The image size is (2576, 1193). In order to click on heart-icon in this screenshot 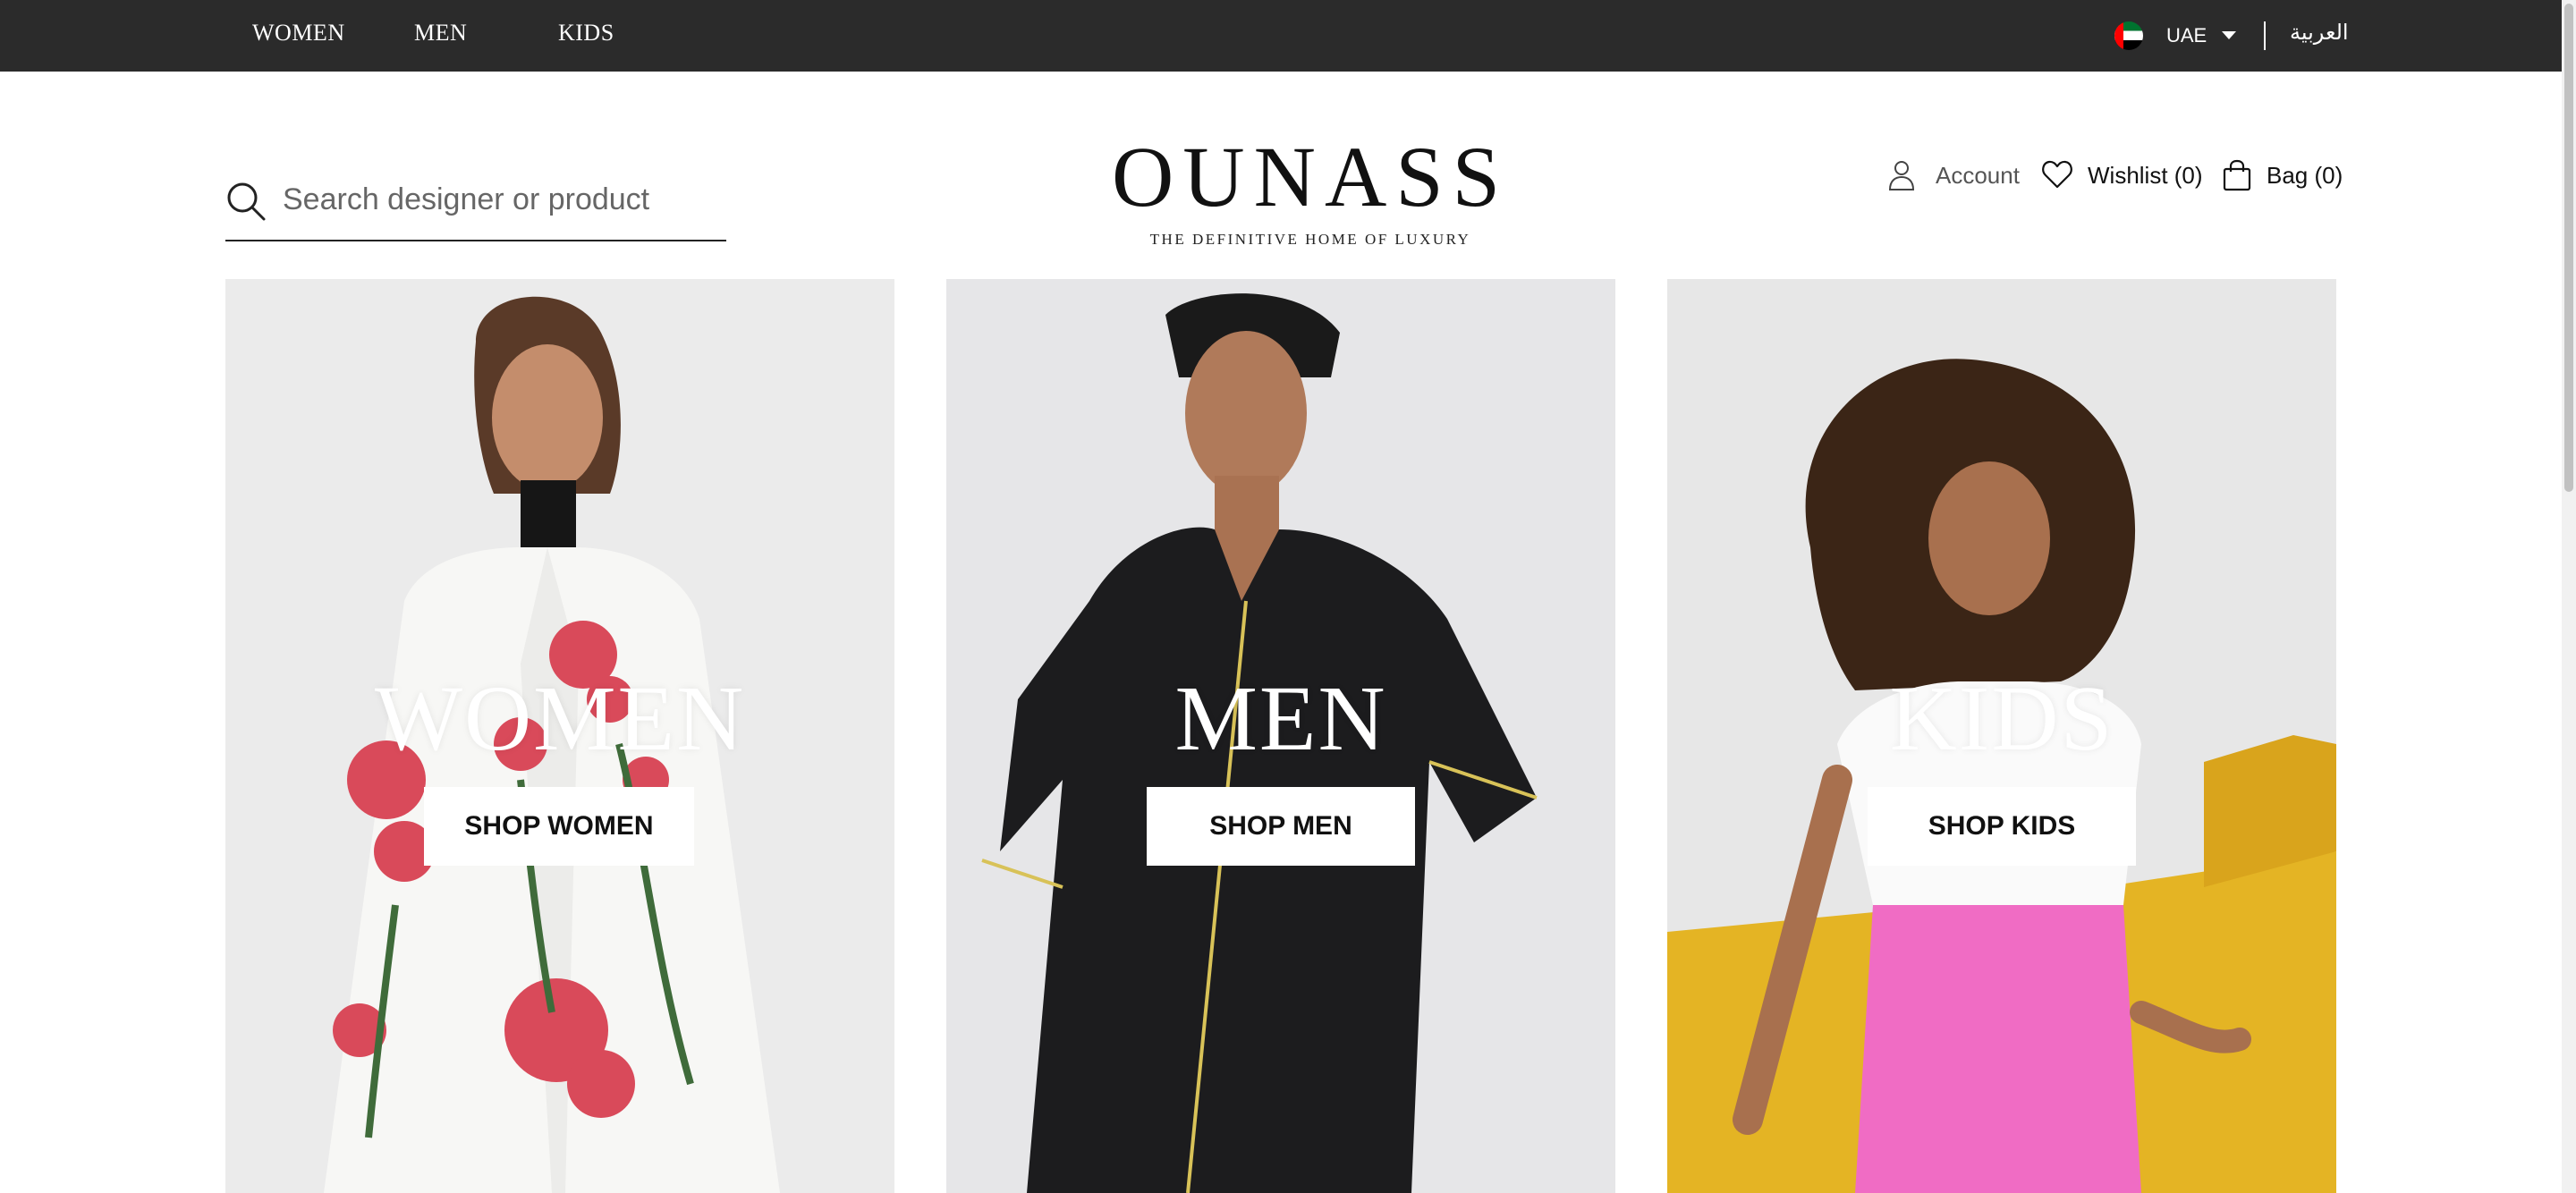, I will do `click(2057, 174)`.